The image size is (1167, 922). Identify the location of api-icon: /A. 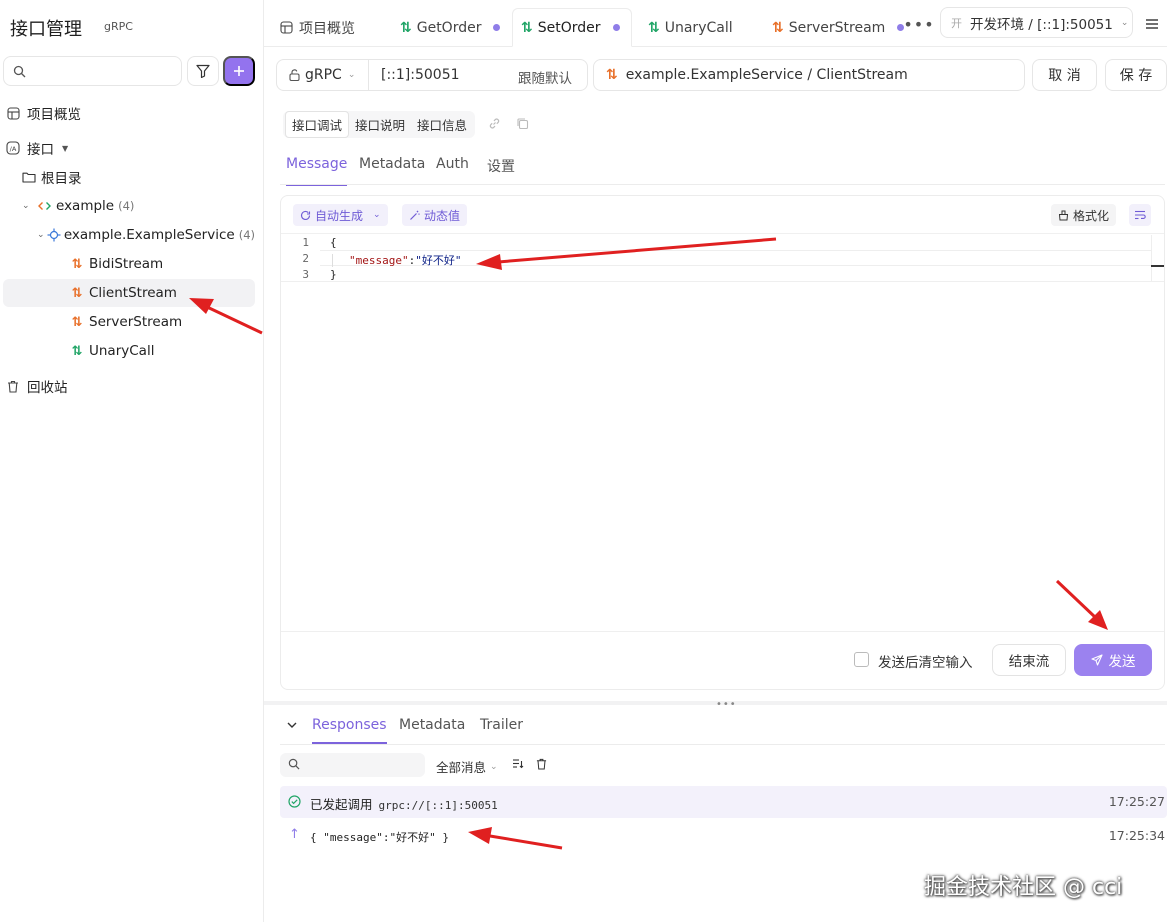
(13, 148).